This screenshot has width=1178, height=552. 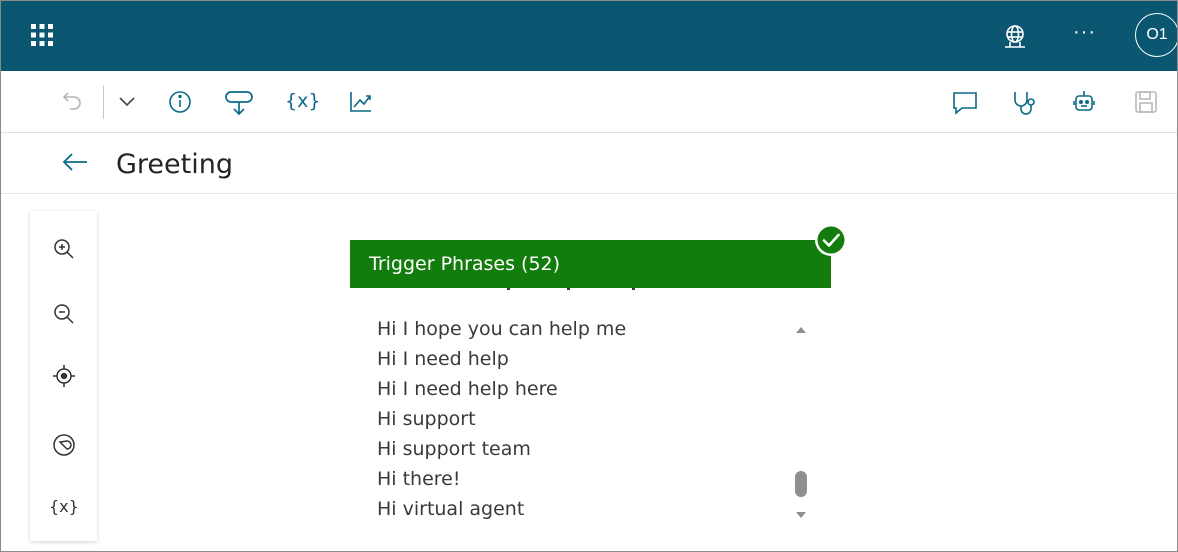 I want to click on scroll-down-arrow-icon, so click(x=801, y=515).